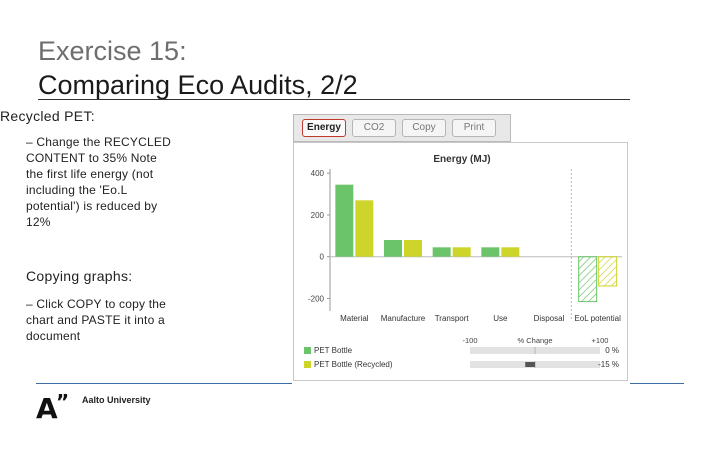 The height and width of the screenshot is (450, 720). Describe the element at coordinates (92, 206) in the screenshot. I see `bullet-line: potential') is reduced by` at that location.